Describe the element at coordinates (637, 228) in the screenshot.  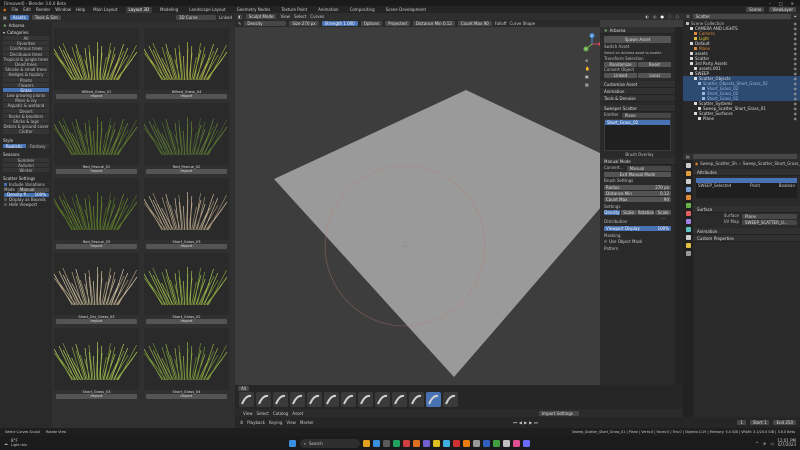
I see `viewport-display-field: Viewport Display 100%` at that location.